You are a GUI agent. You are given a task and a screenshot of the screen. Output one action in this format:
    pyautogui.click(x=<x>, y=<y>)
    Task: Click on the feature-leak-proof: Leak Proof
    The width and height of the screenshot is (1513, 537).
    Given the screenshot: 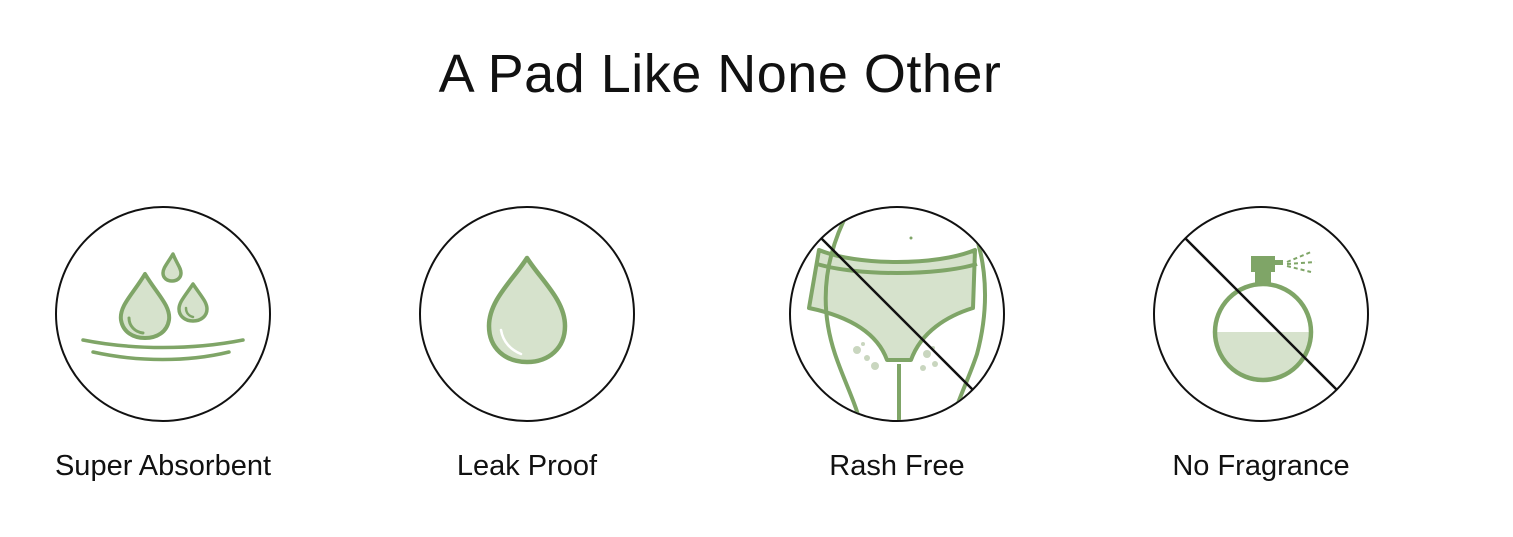 What is the action you would take?
    pyautogui.click(x=527, y=344)
    